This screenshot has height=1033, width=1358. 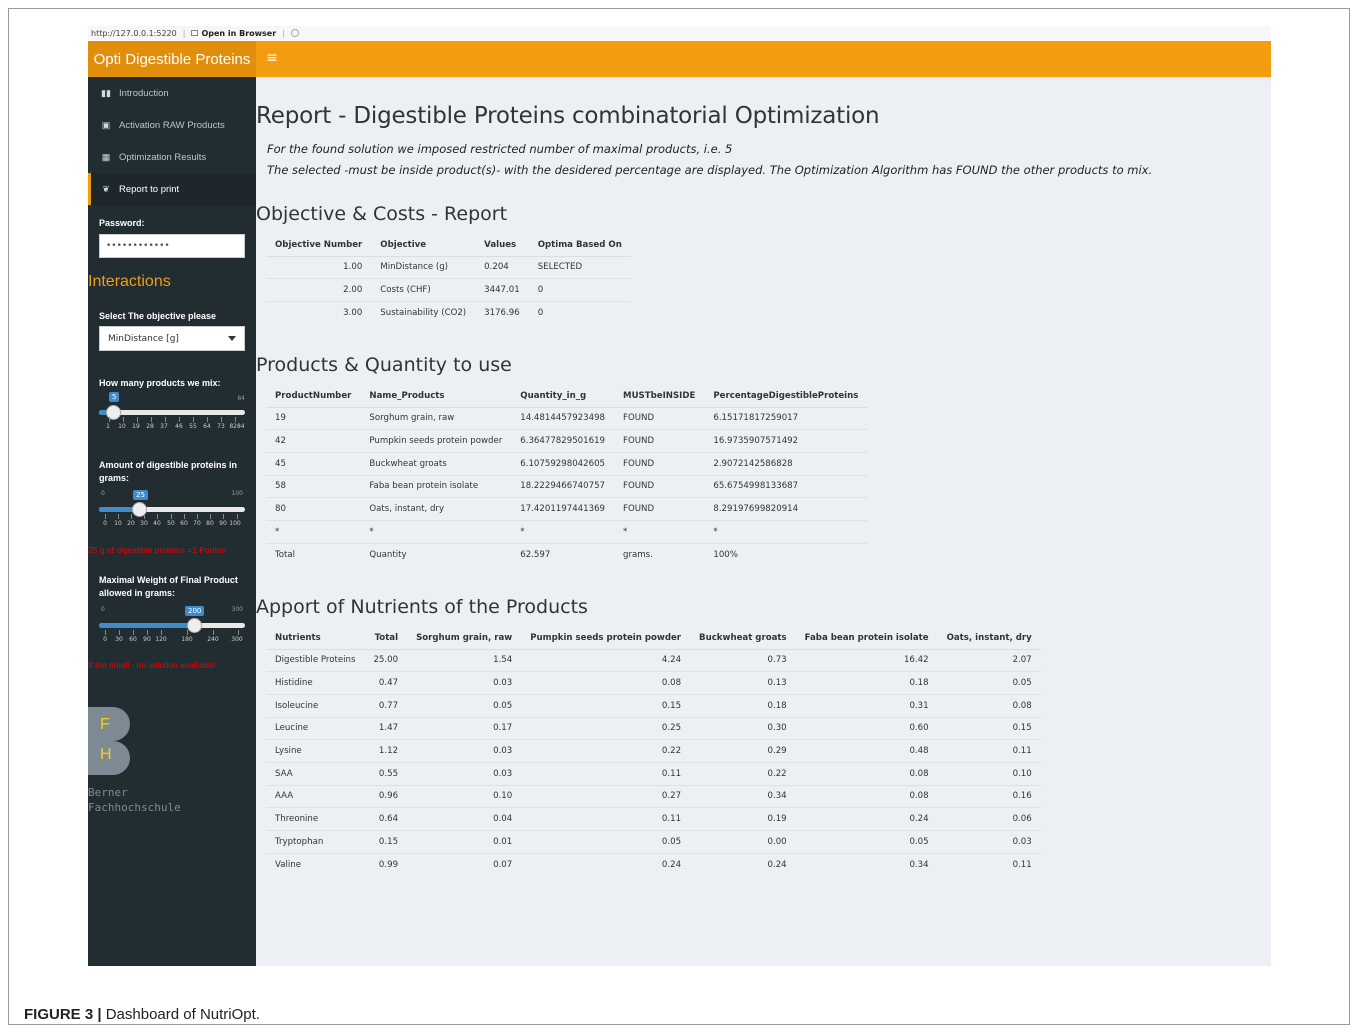 What do you see at coordinates (743, 683) in the screenshot?
I see `nutrient-value: 0.13` at bounding box center [743, 683].